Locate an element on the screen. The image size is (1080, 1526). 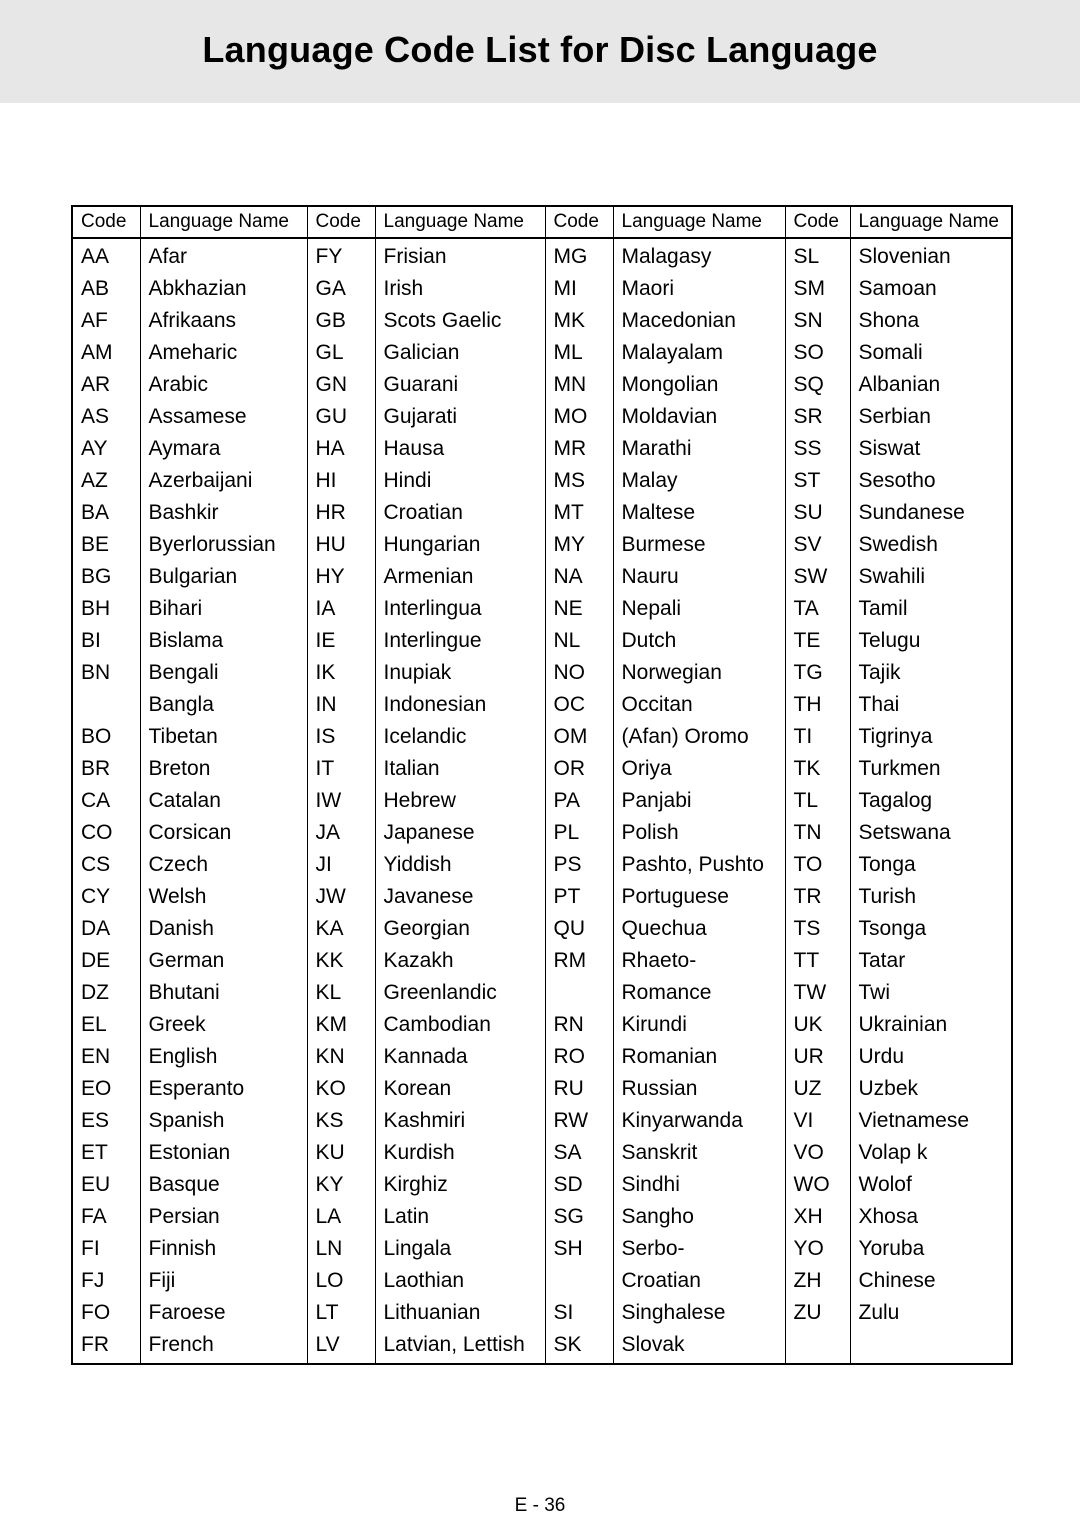
cell-code: TA is located at coordinates (817, 609).